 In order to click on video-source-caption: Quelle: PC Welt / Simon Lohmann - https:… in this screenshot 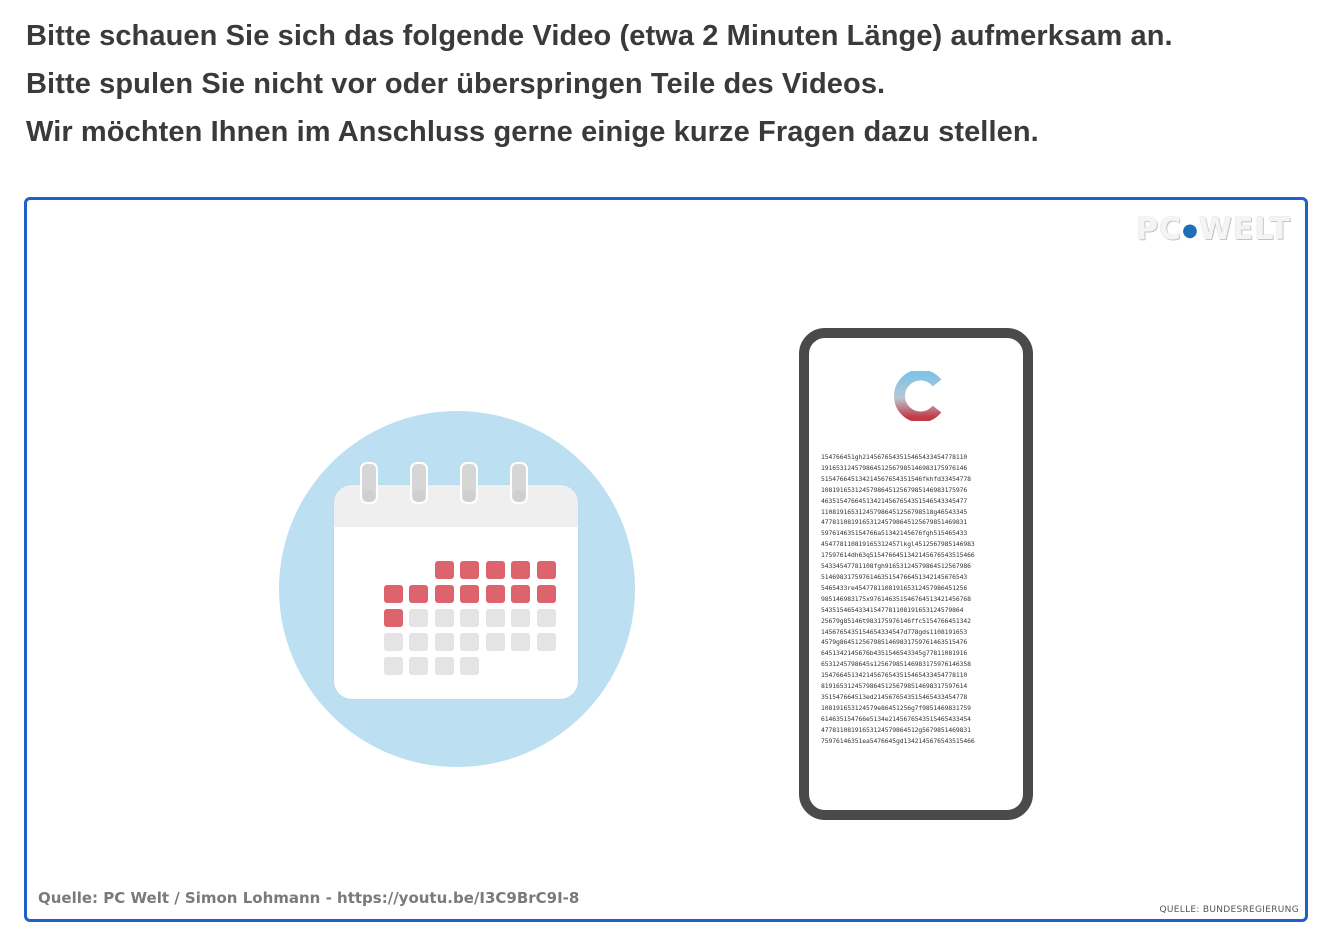, I will do `click(309, 898)`.